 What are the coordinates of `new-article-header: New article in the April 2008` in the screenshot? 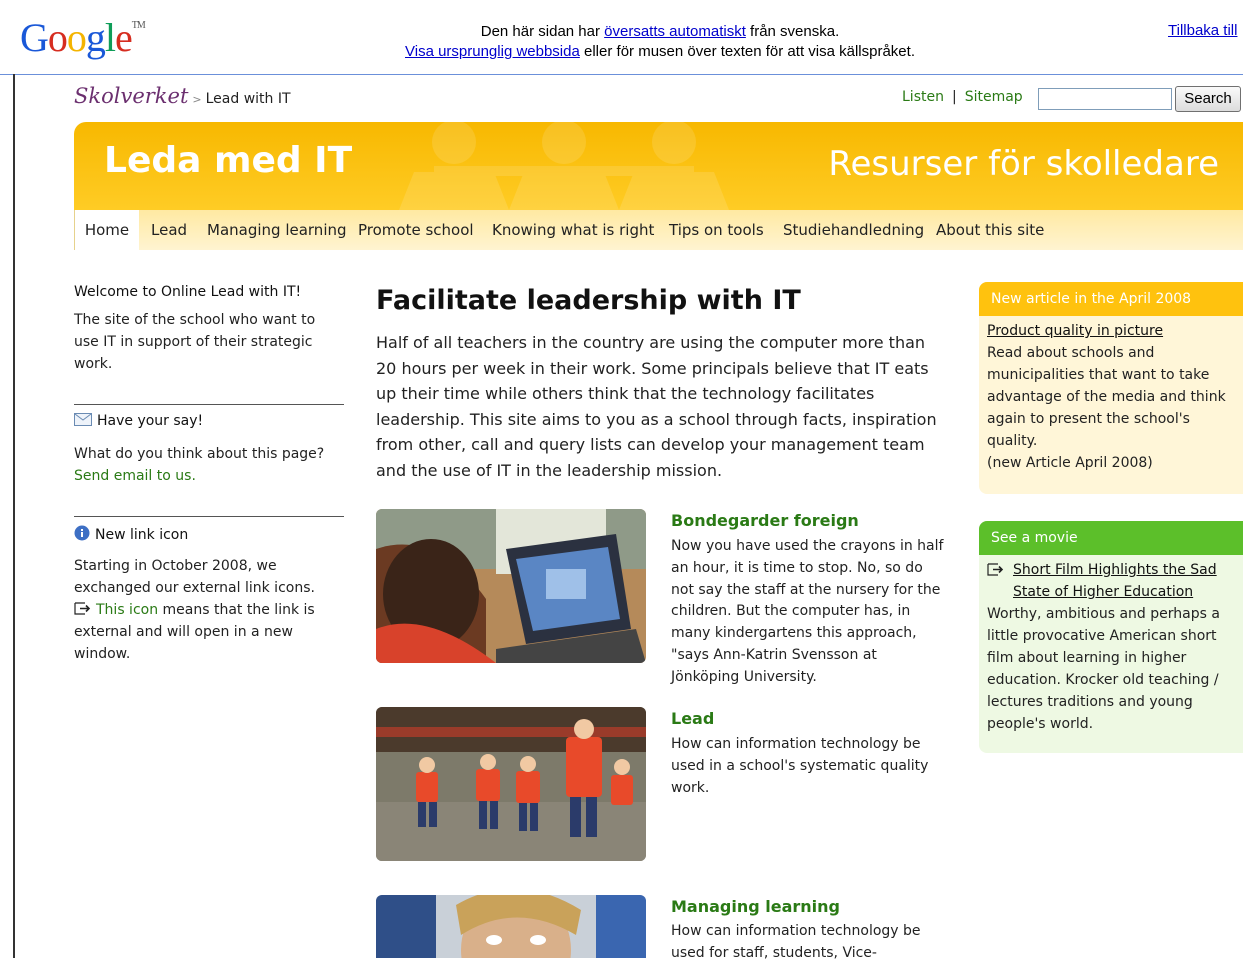 It's located at (1111, 299).